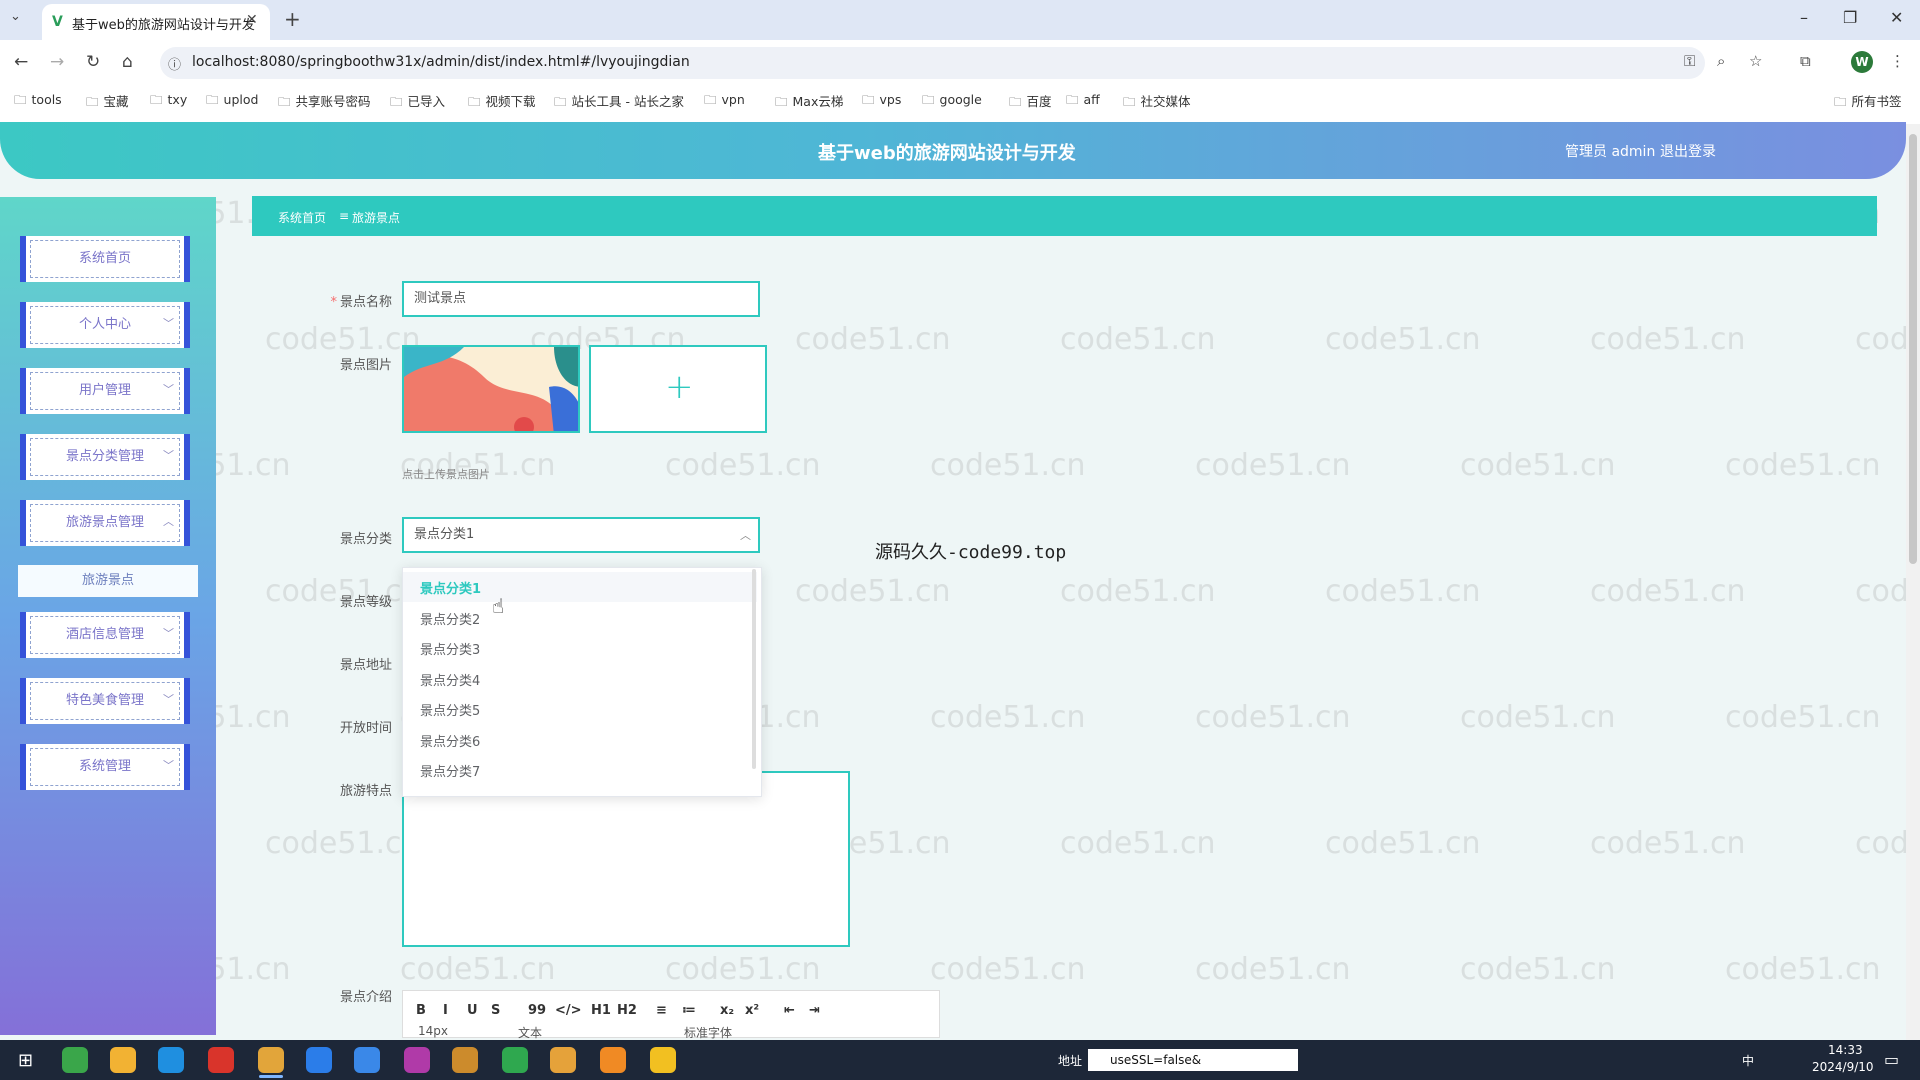 This screenshot has width=1920, height=1080. Describe the element at coordinates (809, 102) in the screenshot. I see `bookmark-item: 🗀 Max云梯` at that location.